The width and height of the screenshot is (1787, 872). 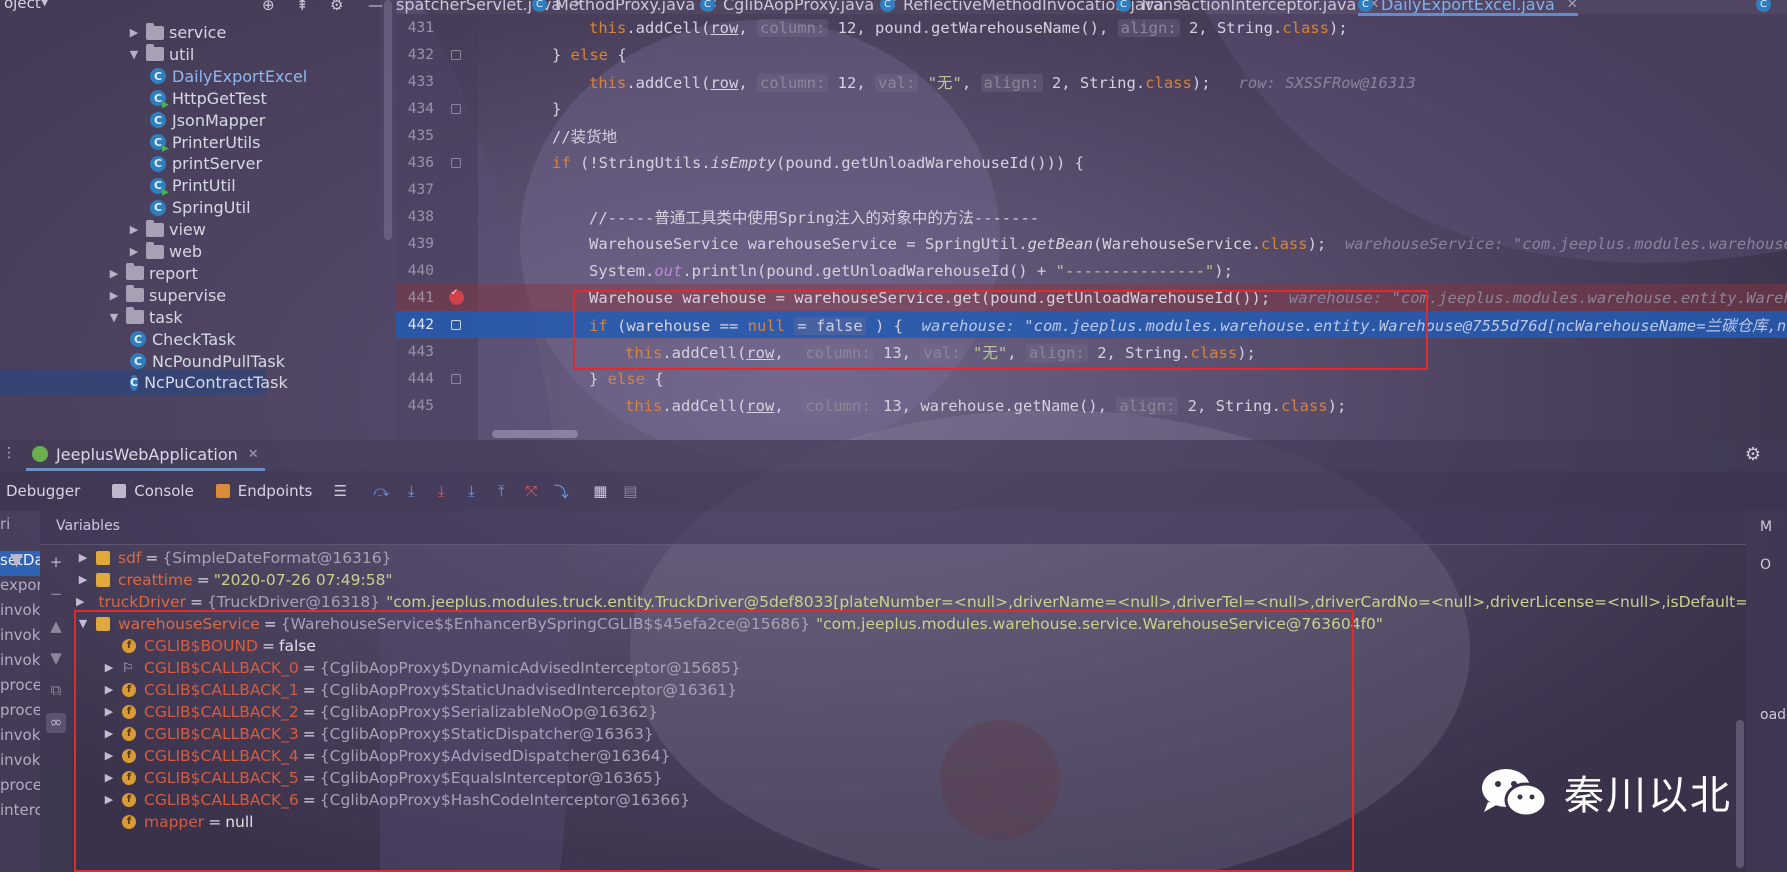 What do you see at coordinates (56, 691) in the screenshot?
I see `copy-icon: ⧉` at bounding box center [56, 691].